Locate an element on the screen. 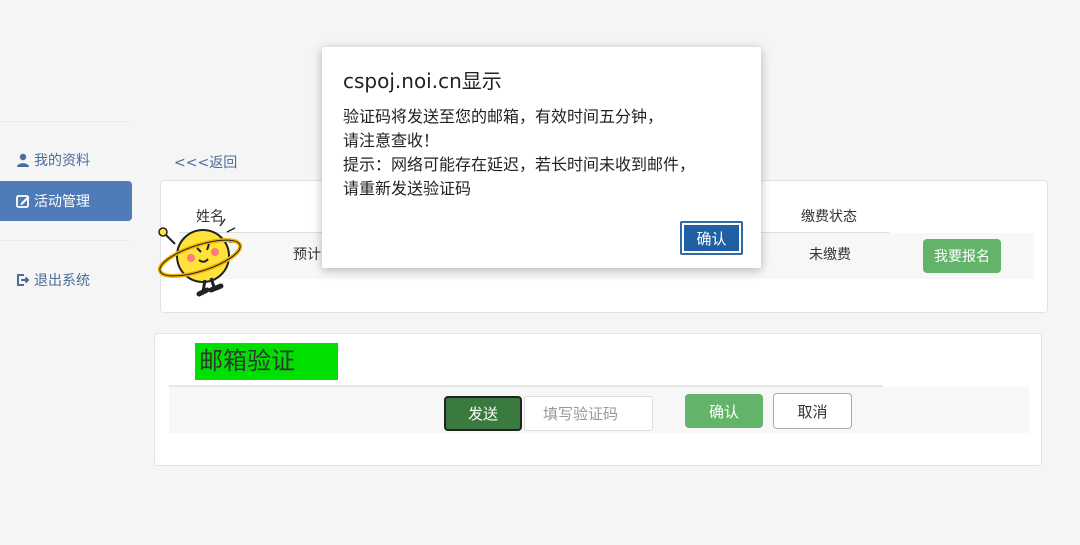  sidebar-item-logout: 退出系统 is located at coordinates (66, 280).